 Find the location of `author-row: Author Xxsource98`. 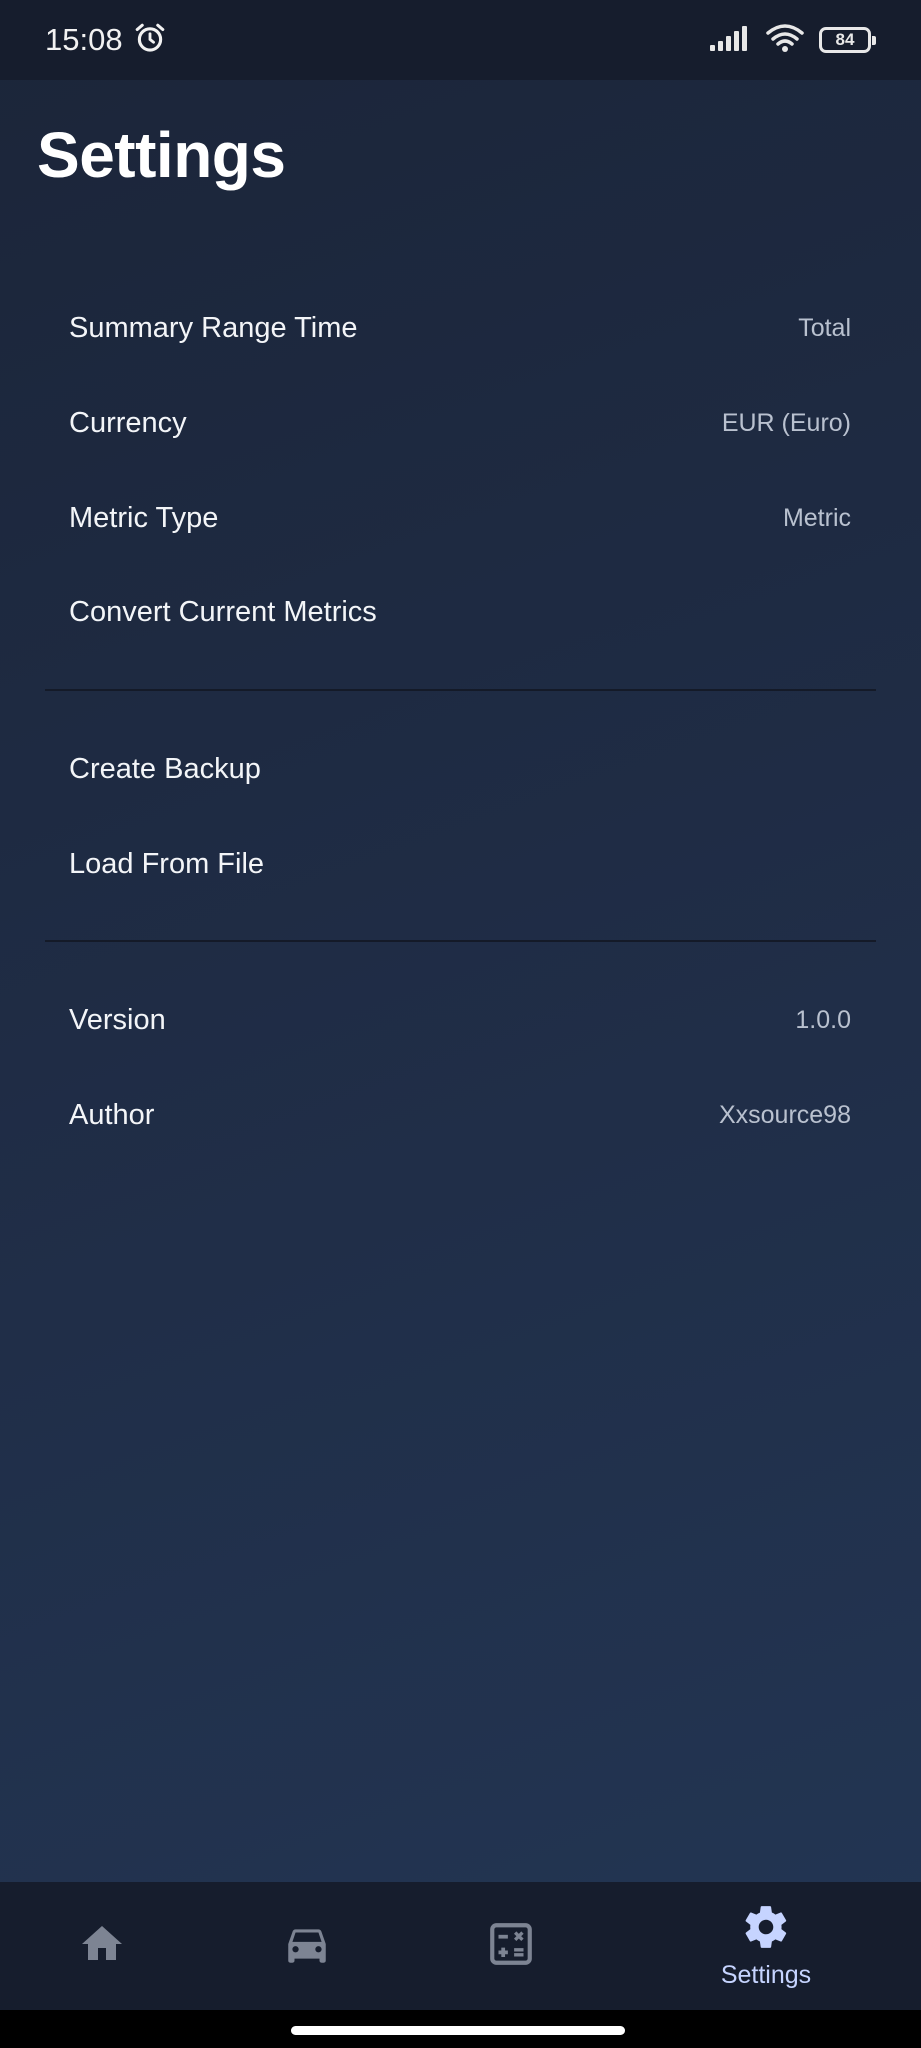

author-row: Author Xxsource98 is located at coordinates (460, 1115).